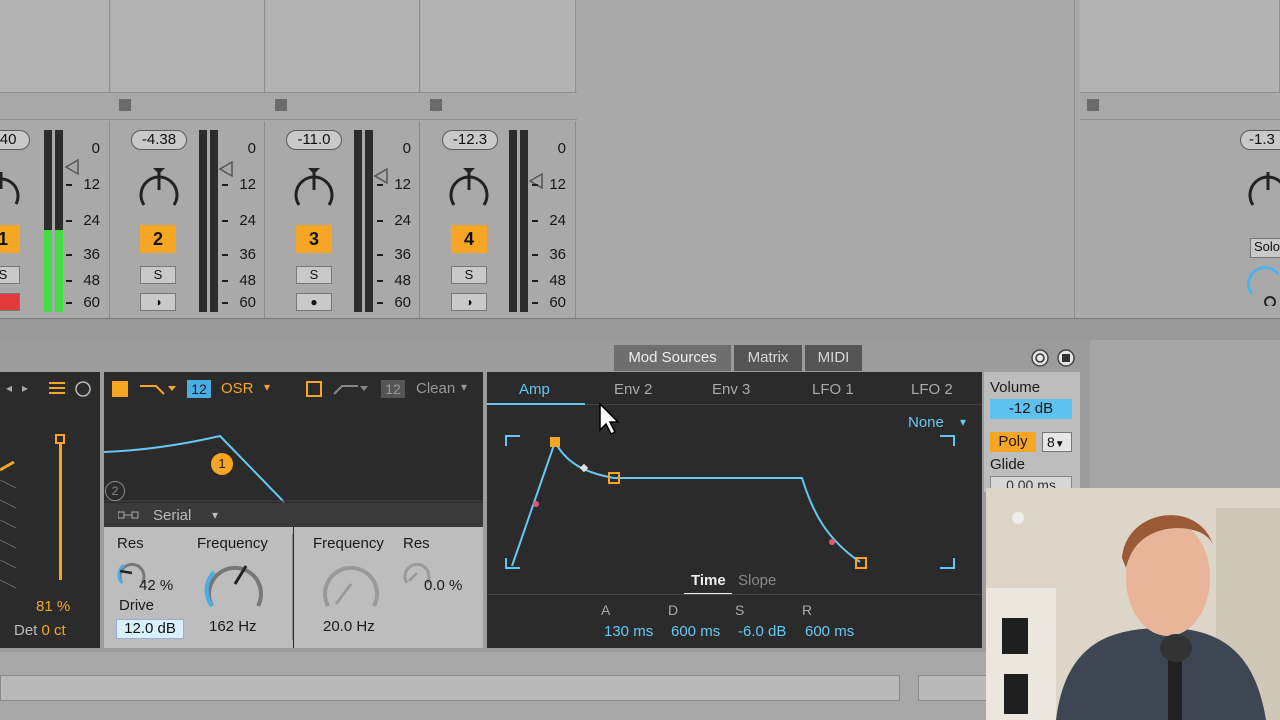 The image size is (1280, 720). What do you see at coordinates (60, 510) in the screenshot?
I see `level-slider` at bounding box center [60, 510].